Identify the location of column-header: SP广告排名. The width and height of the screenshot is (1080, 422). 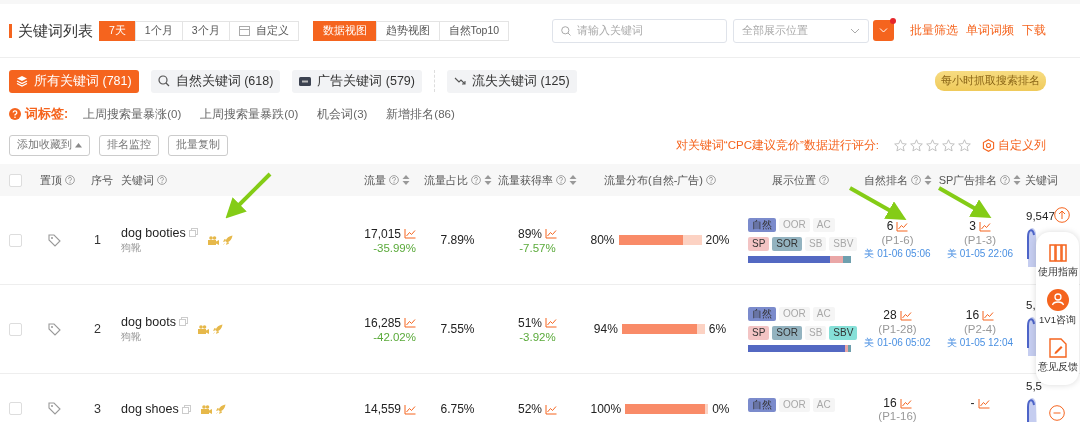
(980, 180).